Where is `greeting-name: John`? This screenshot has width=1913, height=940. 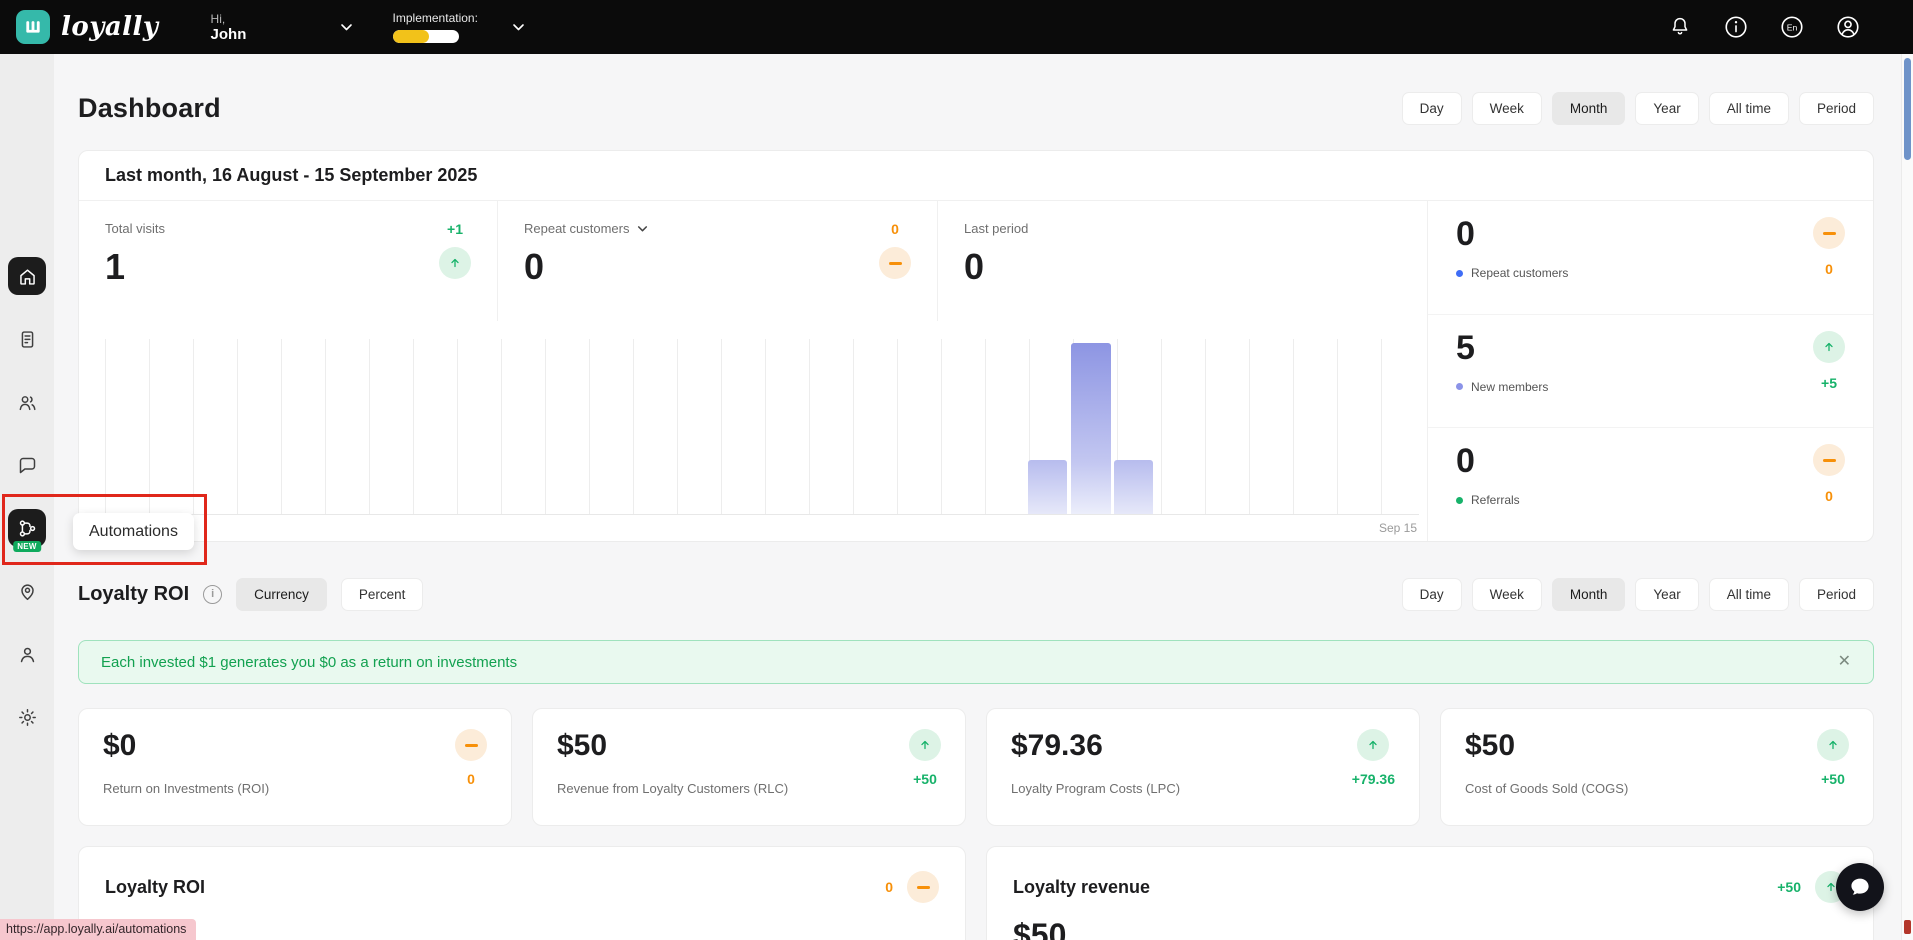
greeting-name: John is located at coordinates (228, 34).